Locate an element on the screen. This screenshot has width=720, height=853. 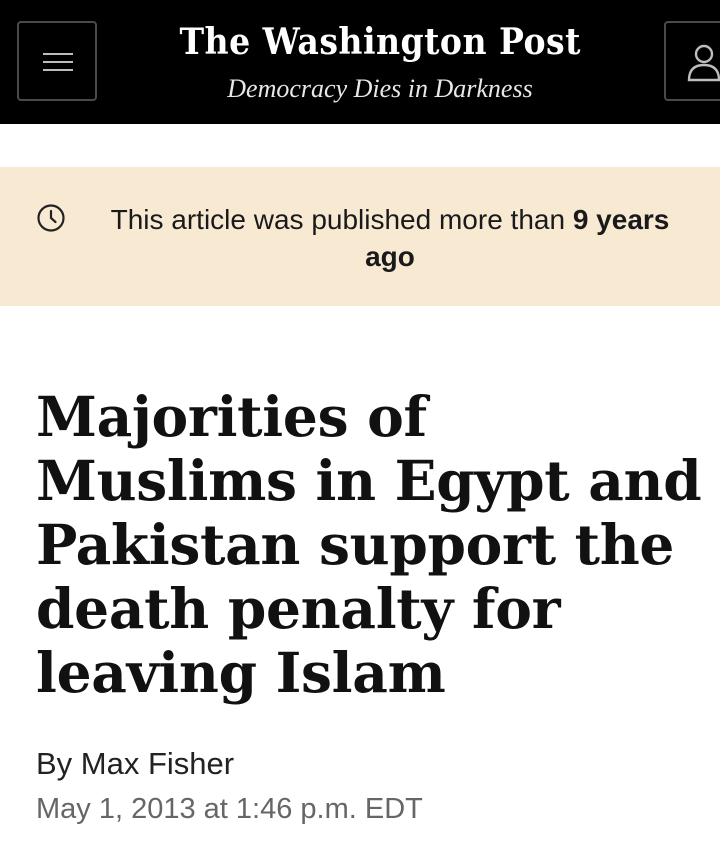
notice-text-prefix: This article was published more than is located at coordinates (341, 219).